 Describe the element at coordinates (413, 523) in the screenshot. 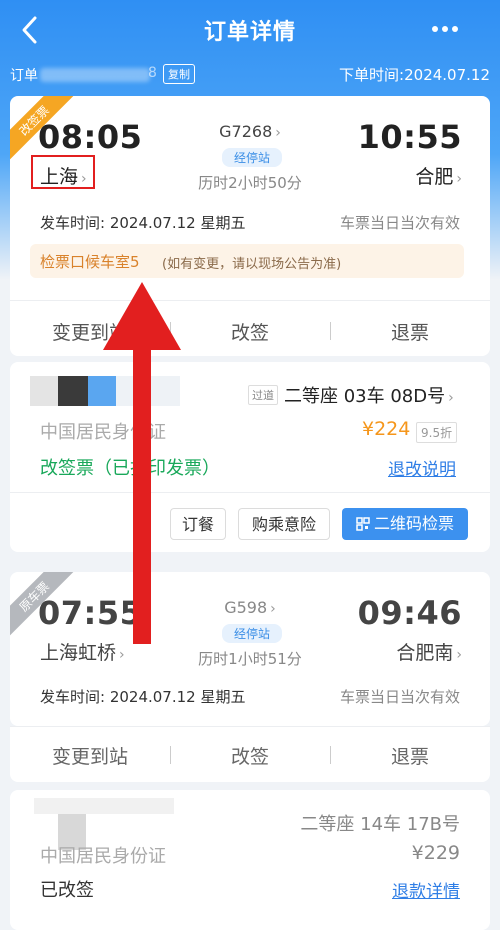

I see `qr-checkin-label: 二维码检票` at that location.